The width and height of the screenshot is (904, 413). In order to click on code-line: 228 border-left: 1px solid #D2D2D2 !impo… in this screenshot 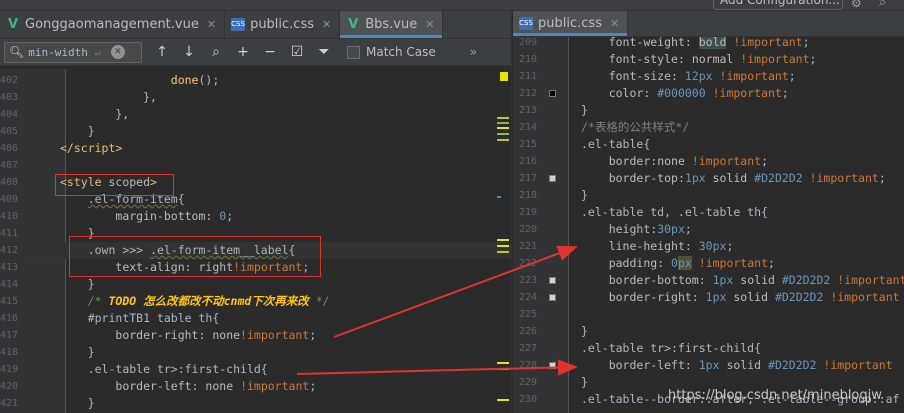, I will do `click(708, 365)`.